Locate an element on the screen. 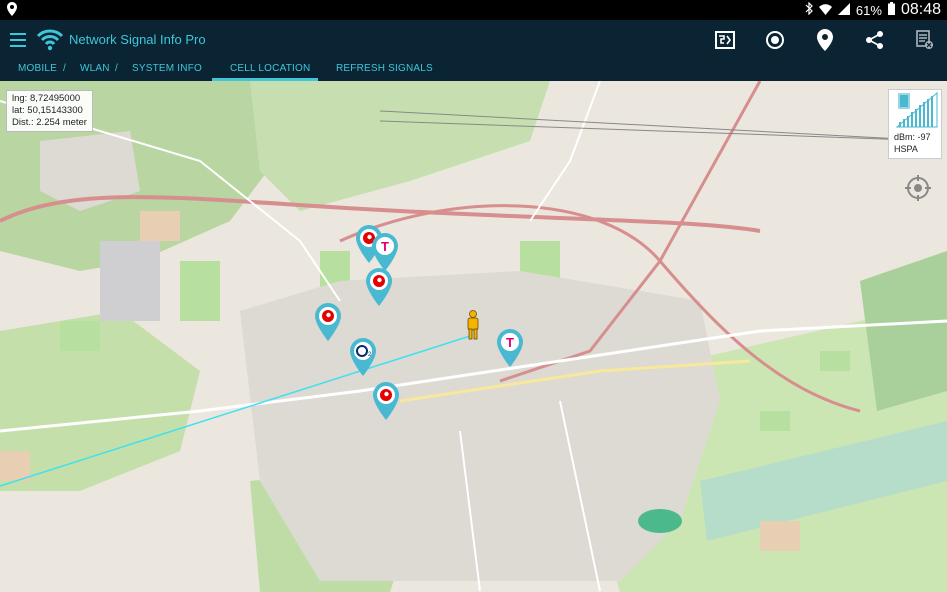 The height and width of the screenshot is (592, 947). app-bar: Network Signal Info Pro is located at coordinates (473, 40).